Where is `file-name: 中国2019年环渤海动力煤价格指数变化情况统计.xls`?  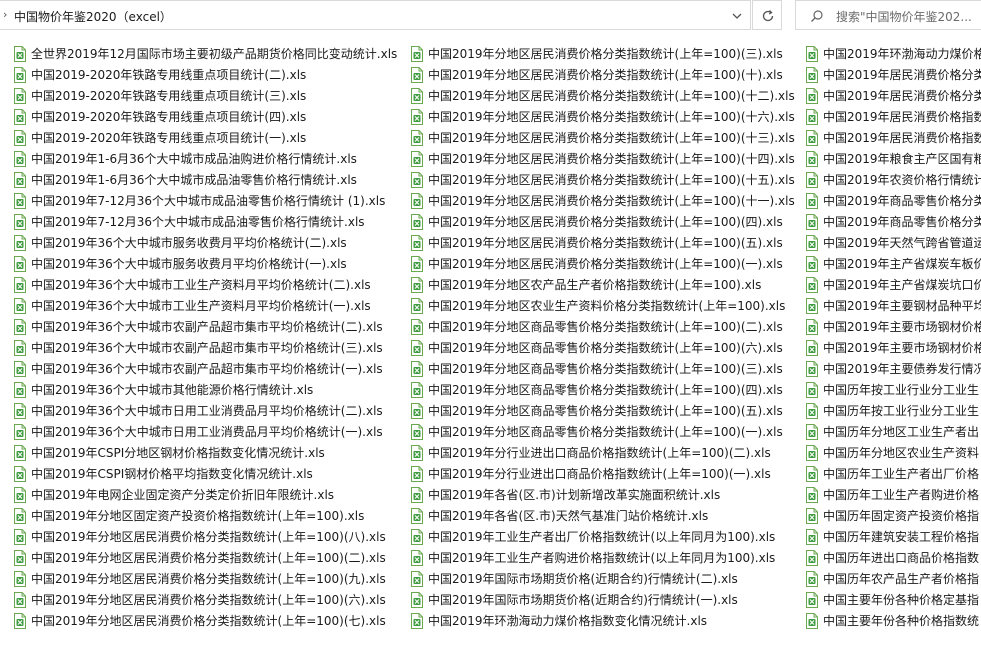 file-name: 中国2019年环渤海动力煤价格指数变化情况统计.xls is located at coordinates (568, 621).